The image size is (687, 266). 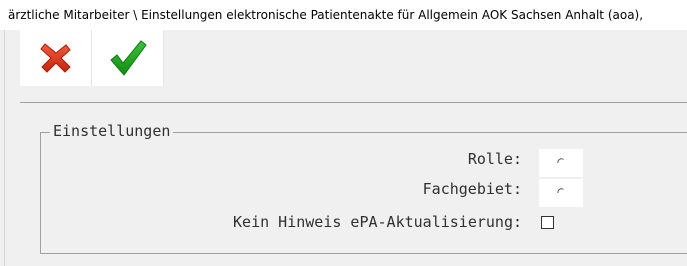 I want to click on left-border, so click(x=4, y=148).